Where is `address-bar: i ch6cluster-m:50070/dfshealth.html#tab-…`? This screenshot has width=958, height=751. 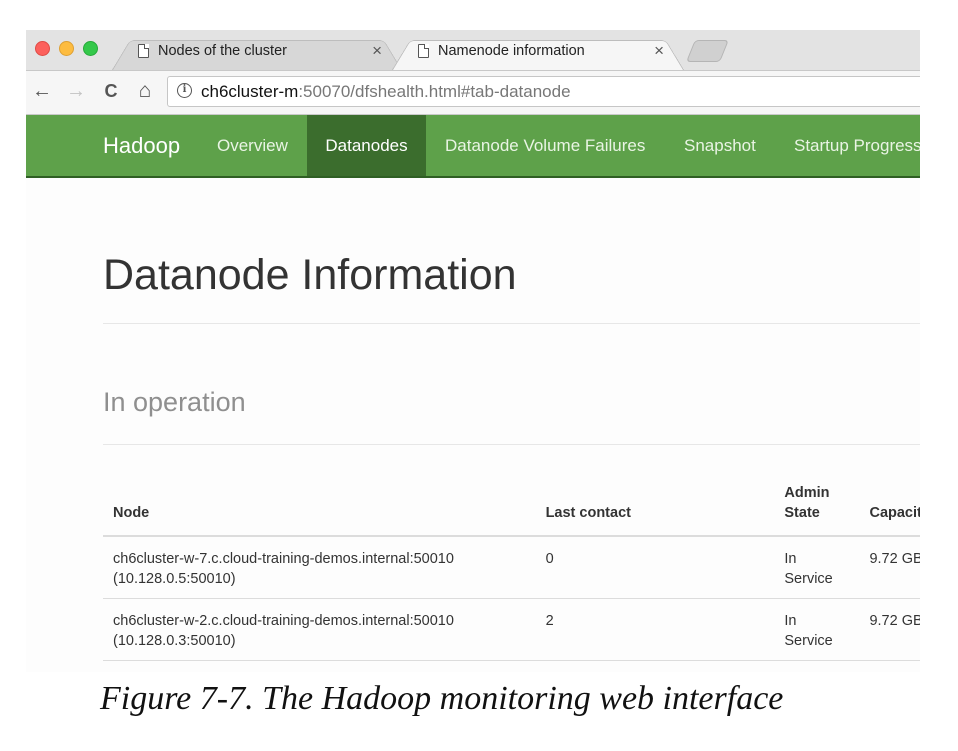 address-bar: i ch6cluster-m:50070/dfshealth.html#tab-… is located at coordinates (543, 91).